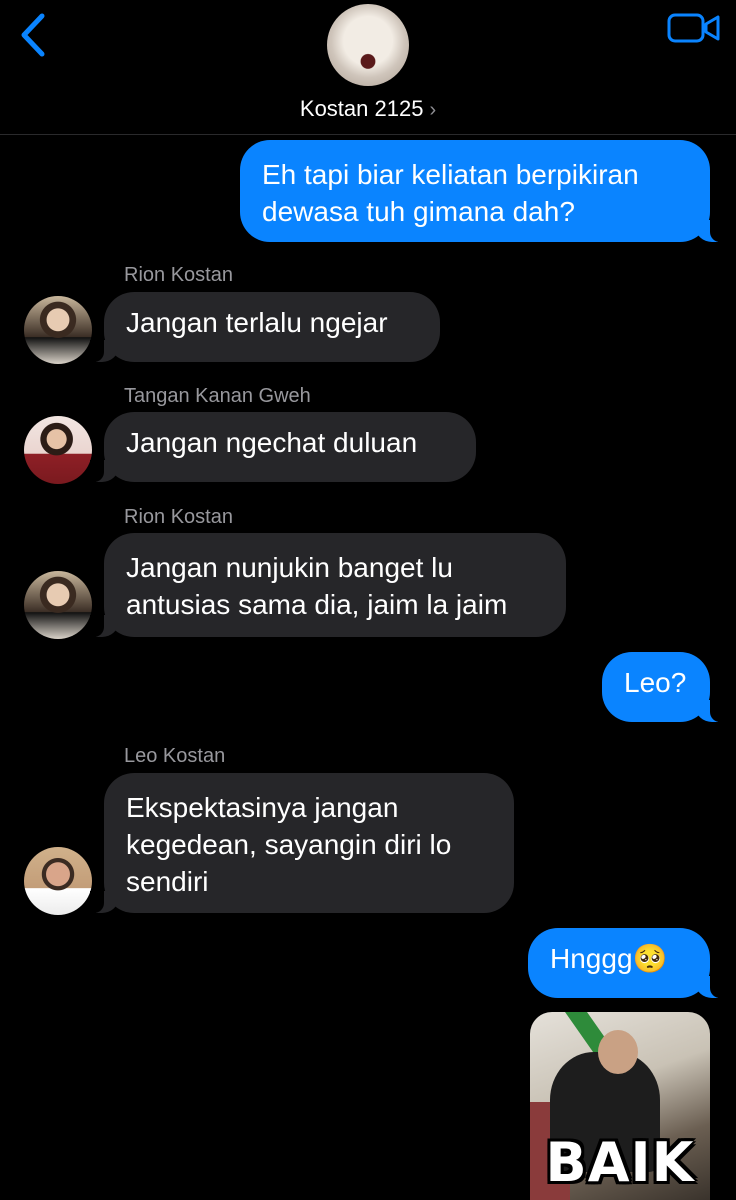  Describe the element at coordinates (368, 45) in the screenshot. I see `group-avatar` at that location.